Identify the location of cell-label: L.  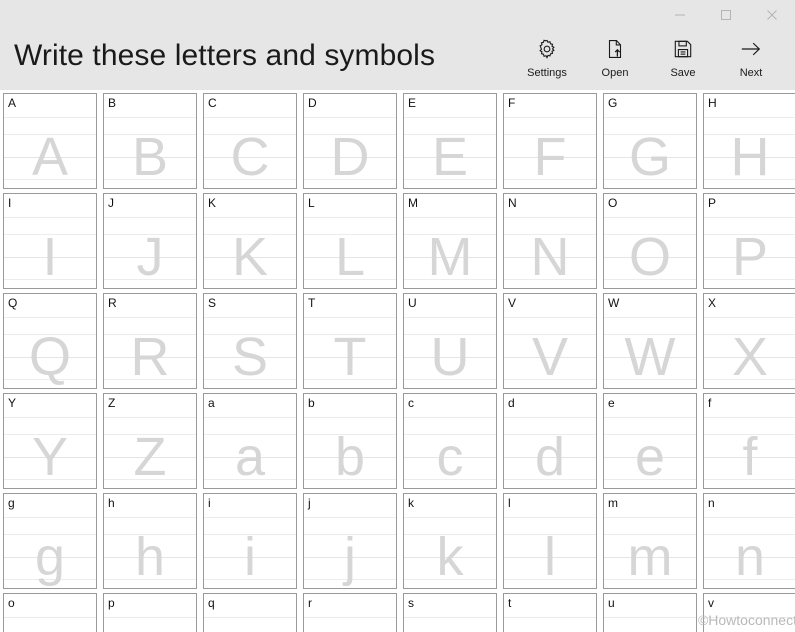
(311, 203).